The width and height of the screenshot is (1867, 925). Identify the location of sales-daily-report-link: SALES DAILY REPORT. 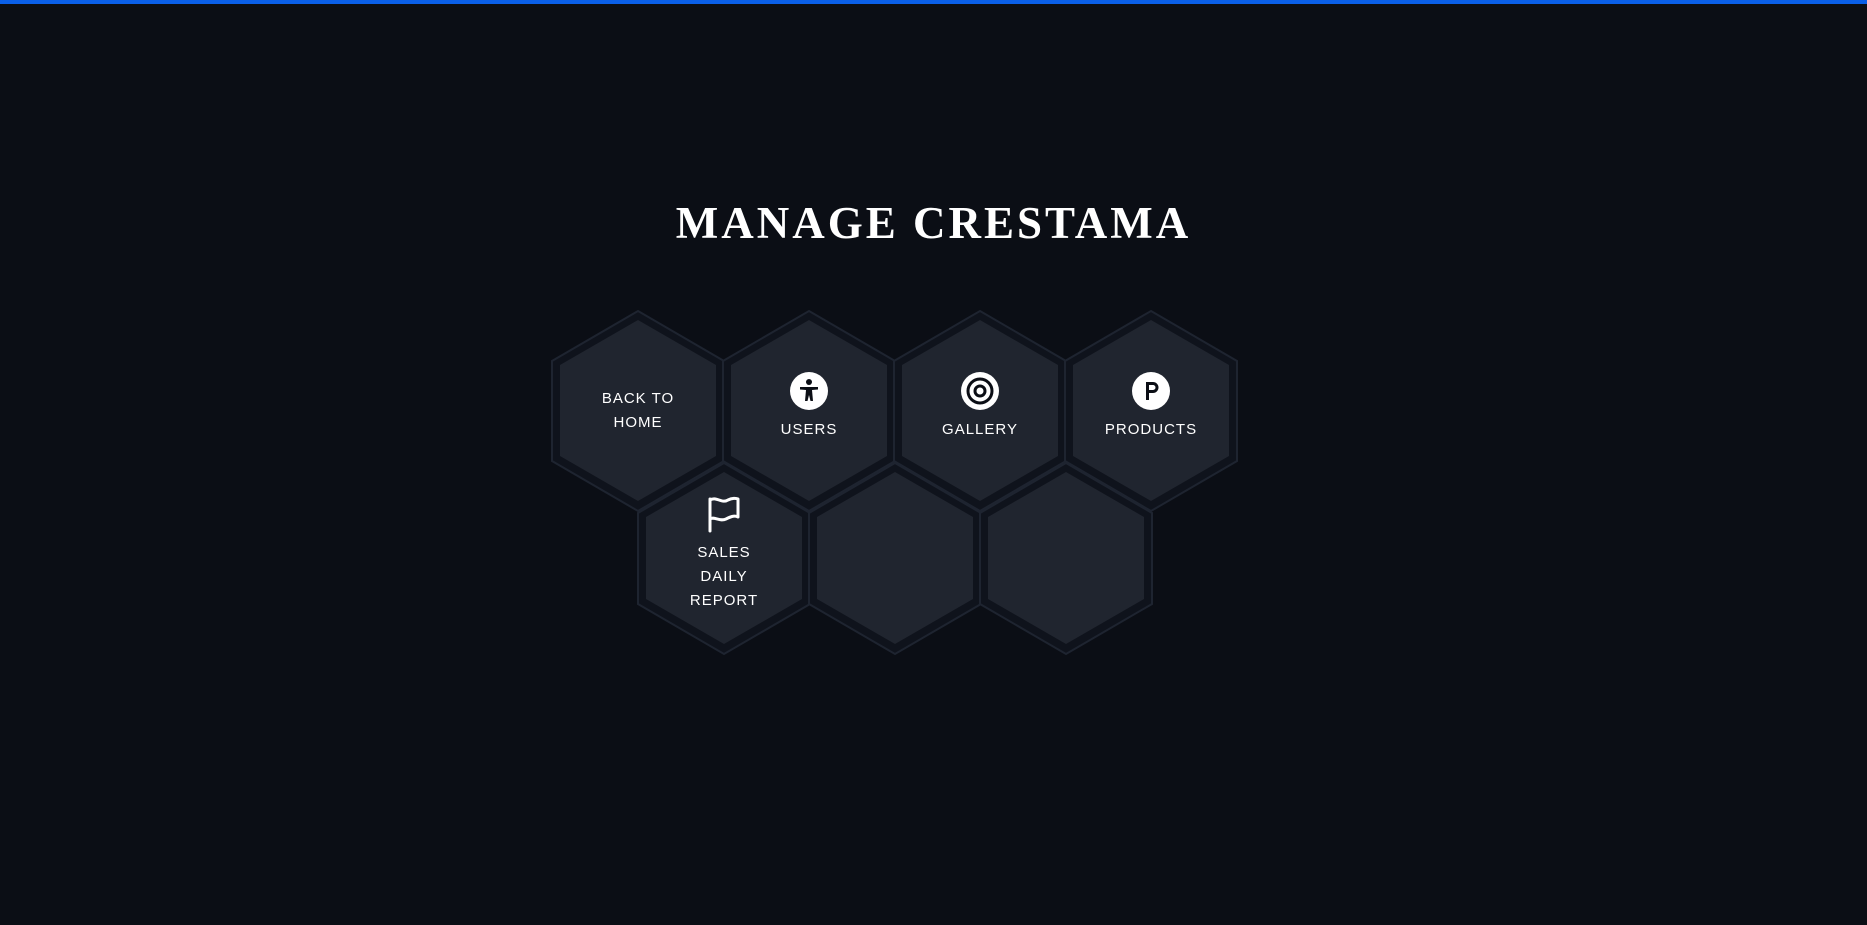
(724, 554).